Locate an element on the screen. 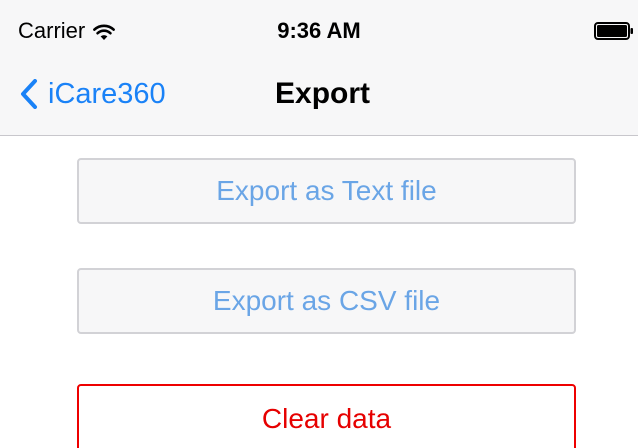 The image size is (638, 448). clear-data-button: Clear data is located at coordinates (326, 416).